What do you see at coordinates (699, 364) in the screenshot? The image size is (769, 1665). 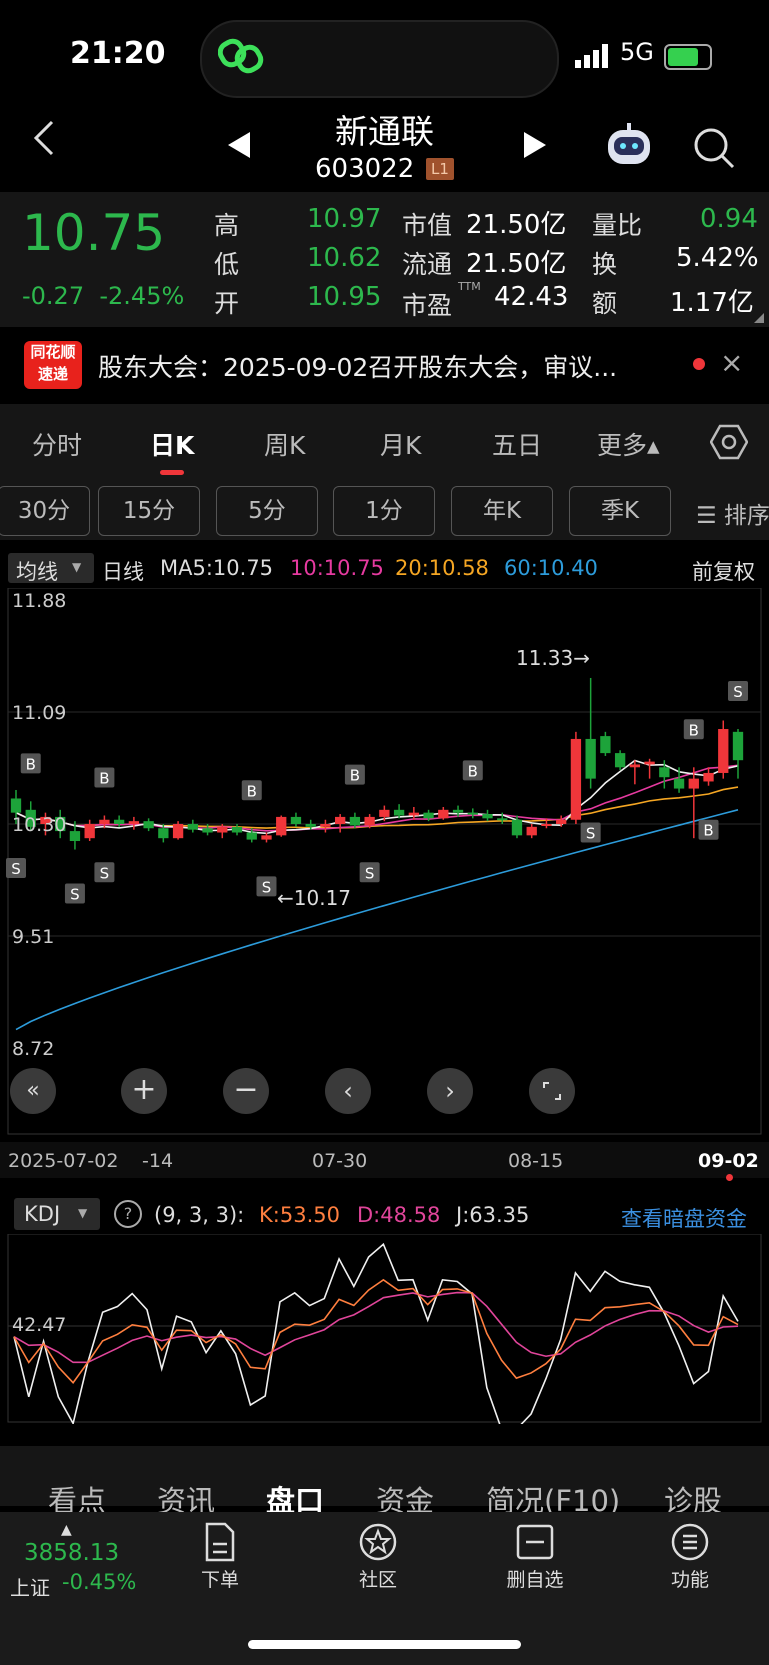 I see `unread-dot` at bounding box center [699, 364].